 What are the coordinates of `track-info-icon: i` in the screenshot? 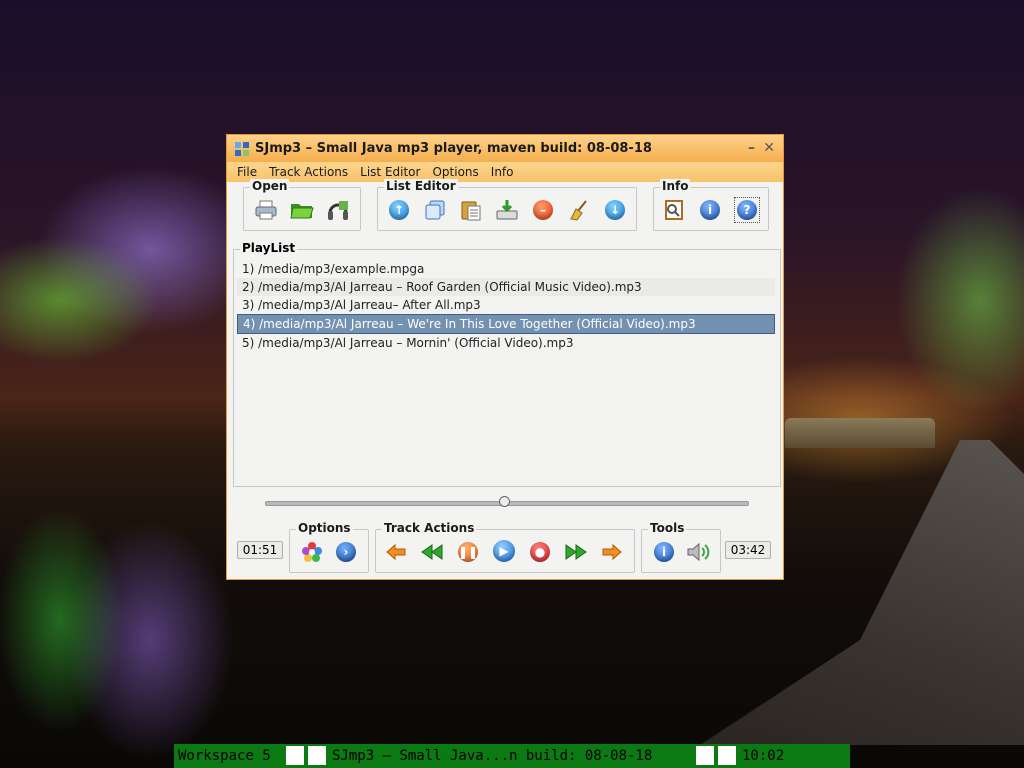 It's located at (664, 552).